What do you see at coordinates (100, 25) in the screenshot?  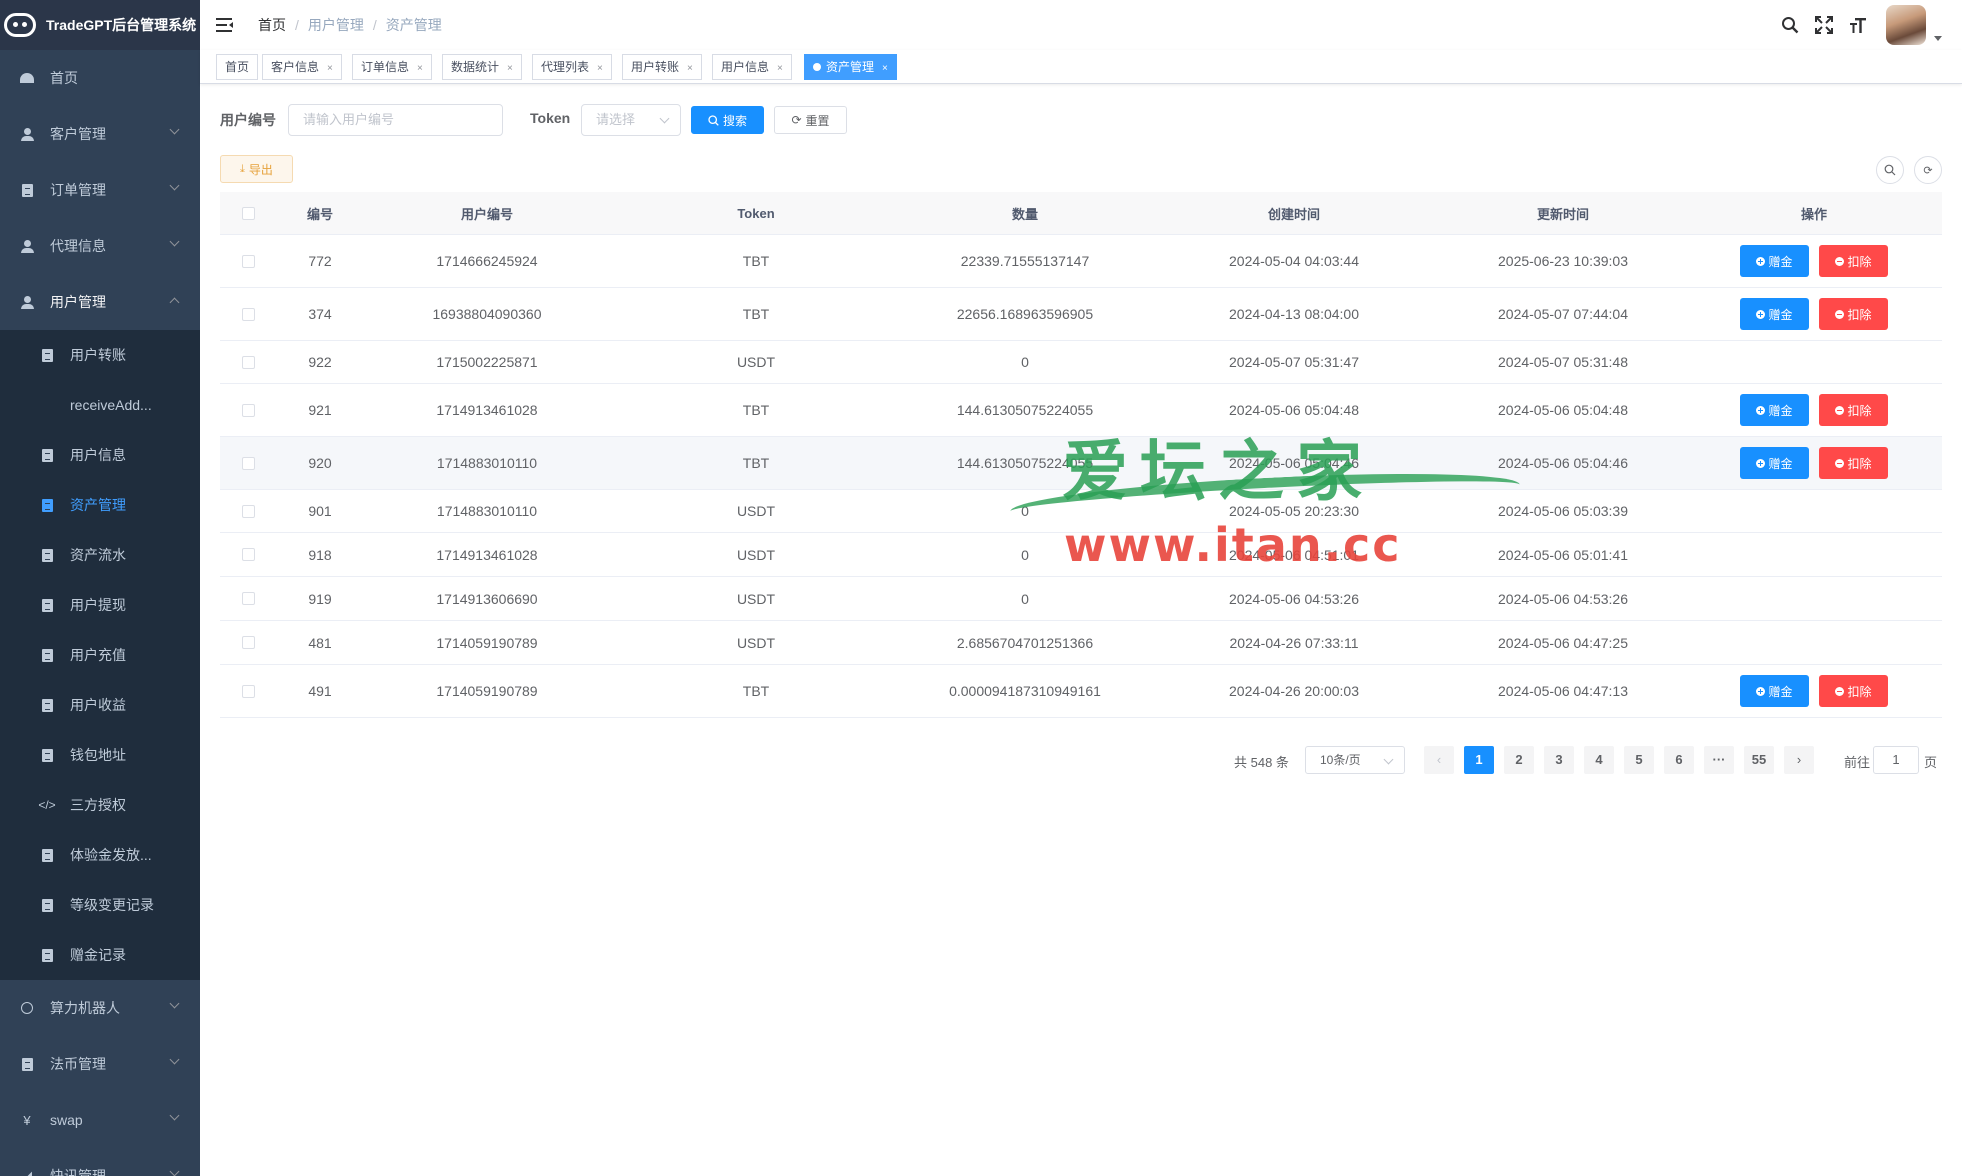 I see `app-logo: TradeGPT后台管理系统` at bounding box center [100, 25].